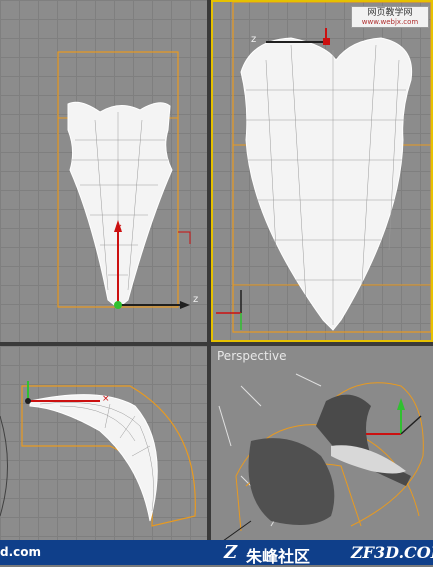 Image resolution: width=433 pixels, height=567 pixels. Describe the element at coordinates (21, 552) in the screenshot. I see `footer-left-text: d.com` at that location.